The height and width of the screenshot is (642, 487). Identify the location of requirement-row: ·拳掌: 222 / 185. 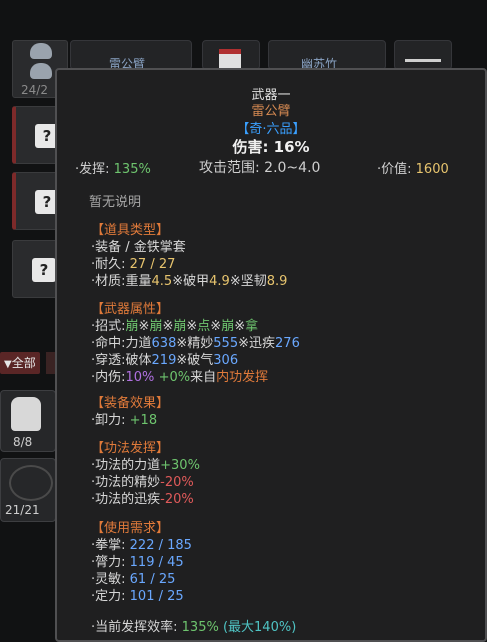
(141, 545).